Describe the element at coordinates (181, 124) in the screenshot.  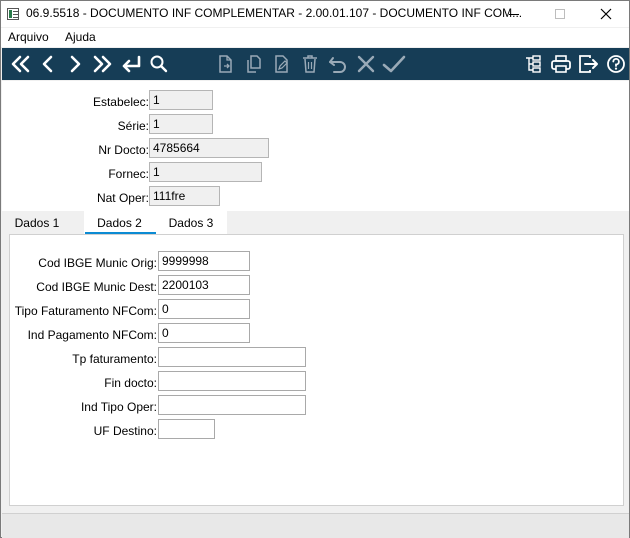
I see `serie-field: 1` at that location.